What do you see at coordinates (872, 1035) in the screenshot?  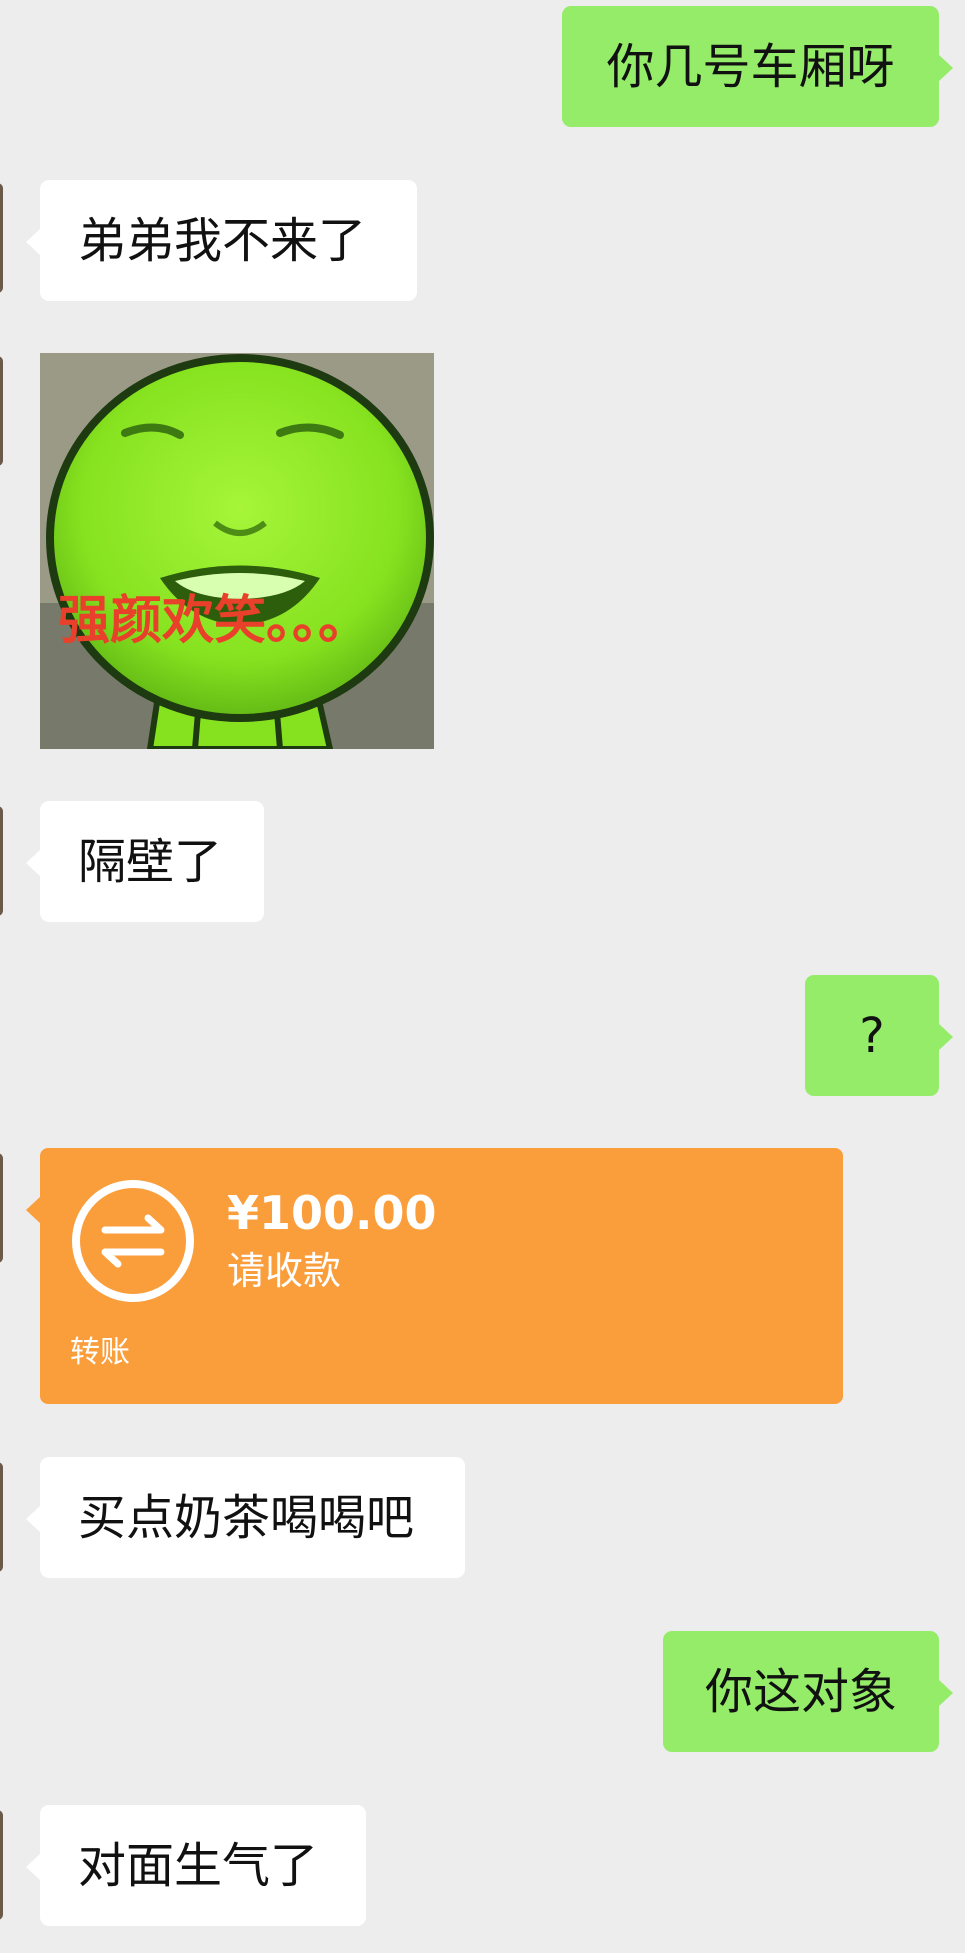 I see `message-text: ?` at bounding box center [872, 1035].